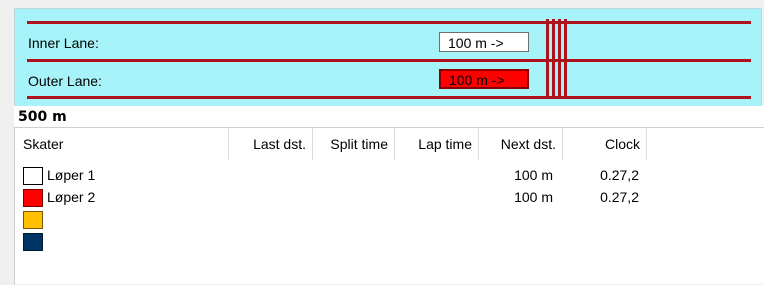  I want to click on lane-line-middle, so click(389, 60).